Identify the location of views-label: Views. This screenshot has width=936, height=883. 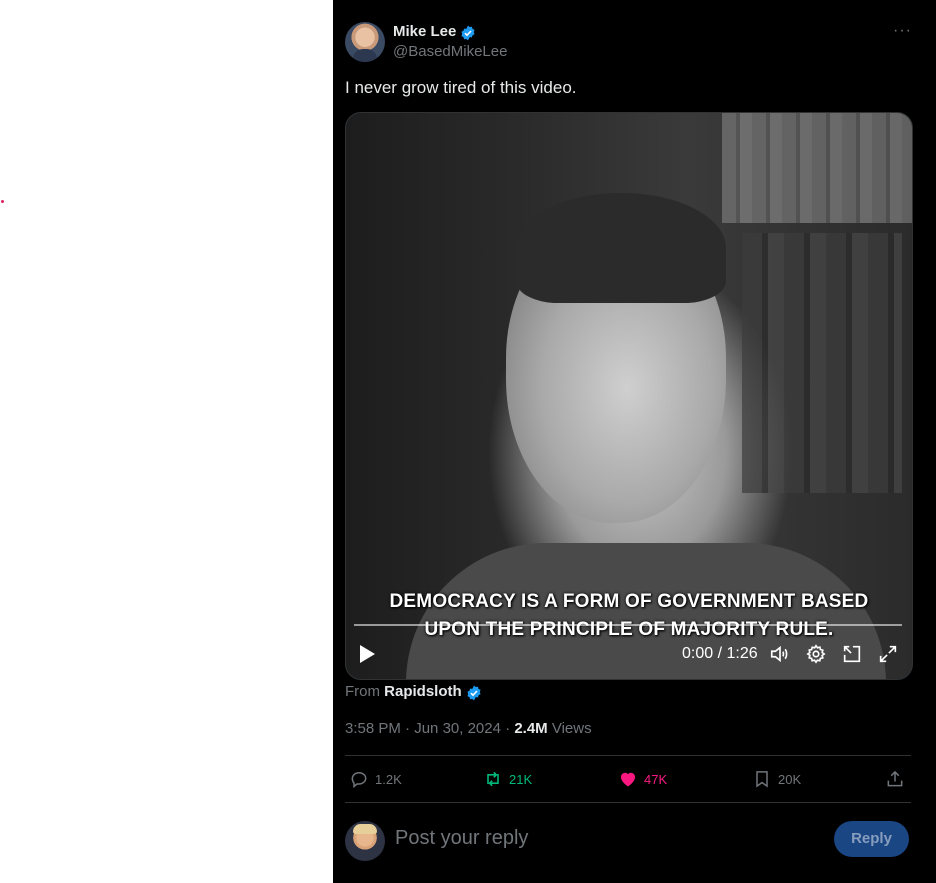
(571, 728).